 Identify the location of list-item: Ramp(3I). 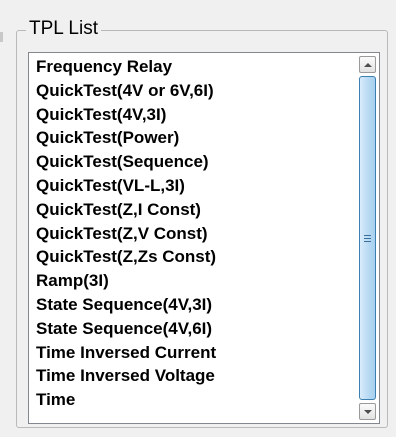
(126, 281).